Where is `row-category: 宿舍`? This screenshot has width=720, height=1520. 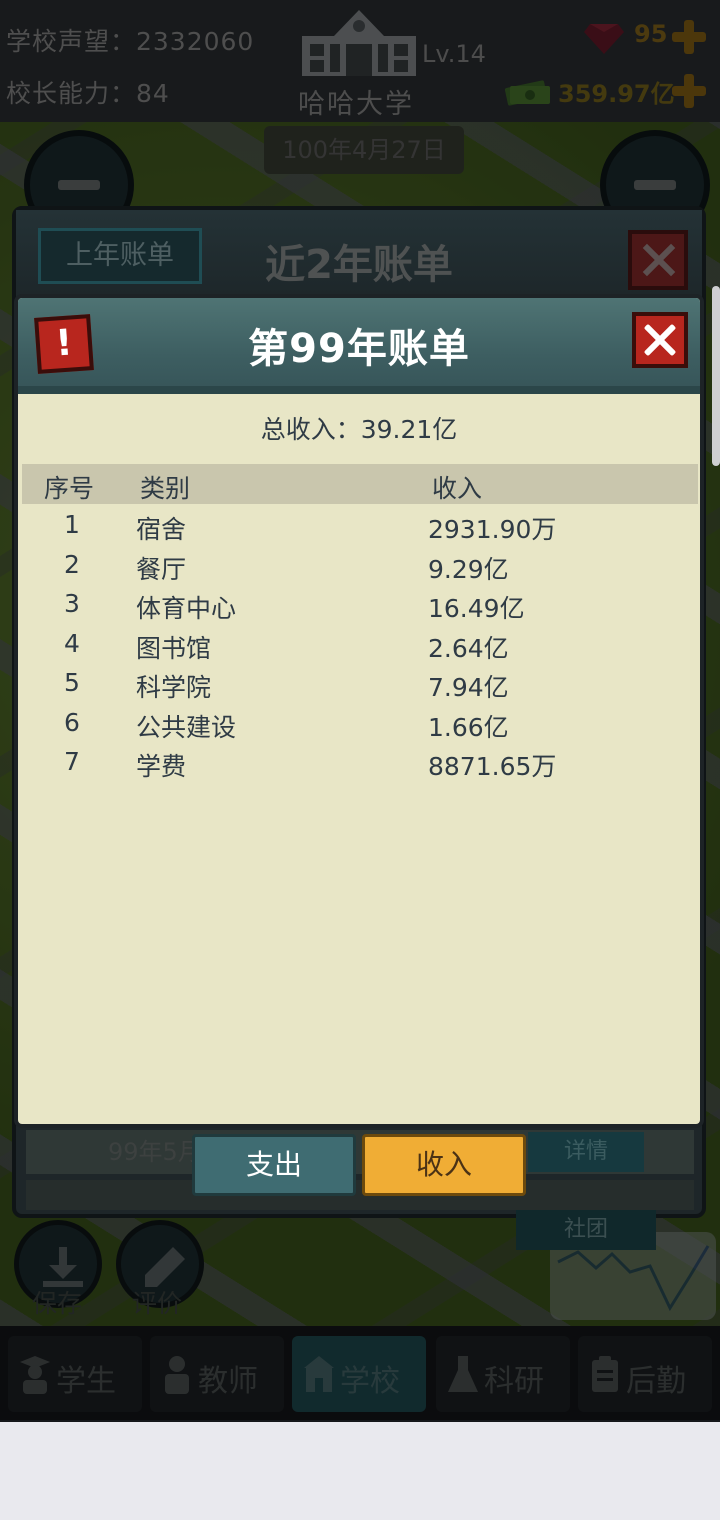
row-category: 宿舍 is located at coordinates (161, 529).